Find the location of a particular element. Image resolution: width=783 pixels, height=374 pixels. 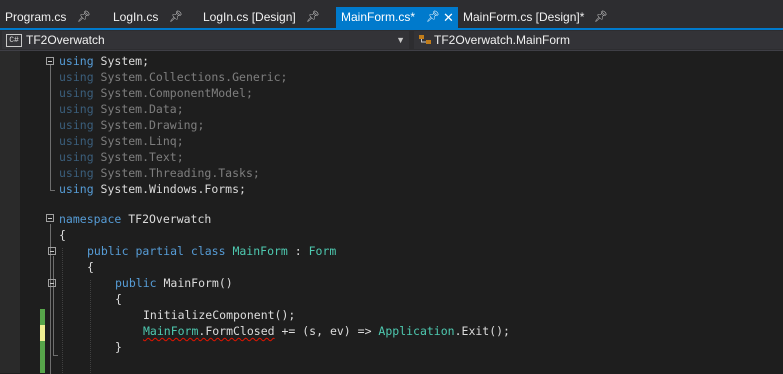

code-line-9: using System.Windows.Forms; is located at coordinates (152, 189).